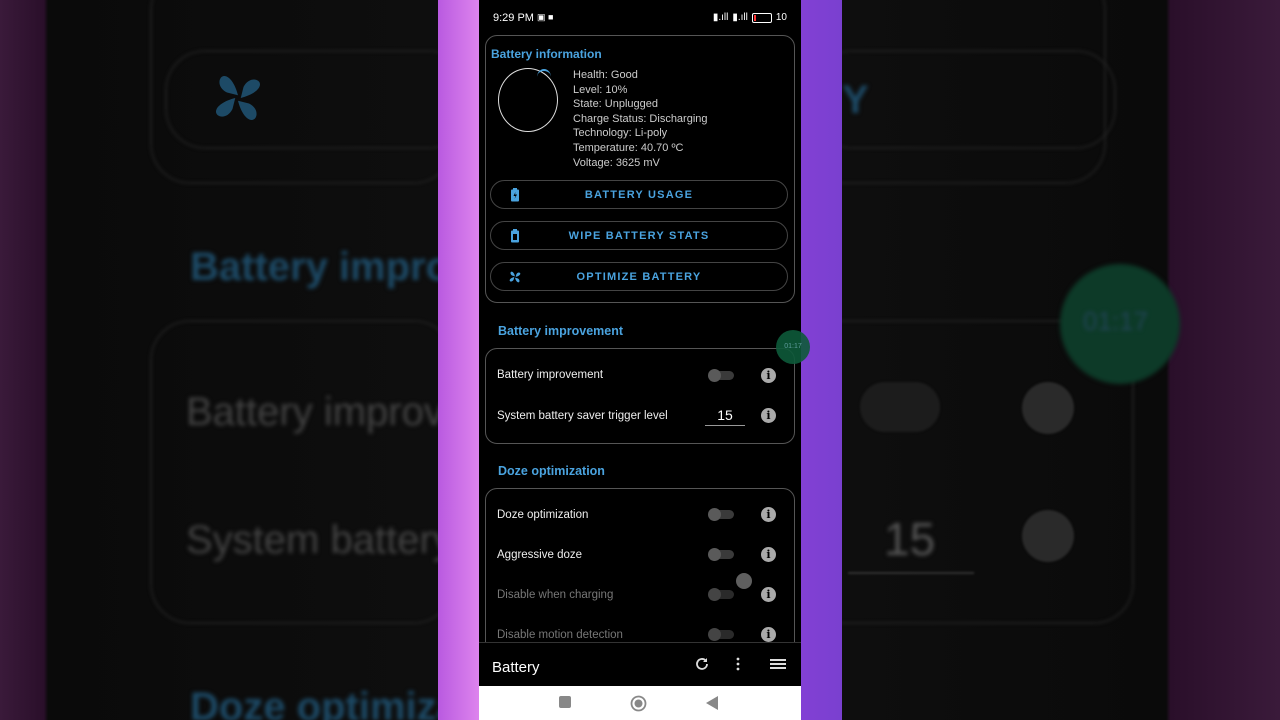 Image resolution: width=1280 pixels, height=720 pixels. I want to click on optimize-battery-label: OPTIMIZE BATTERY, so click(639, 277).